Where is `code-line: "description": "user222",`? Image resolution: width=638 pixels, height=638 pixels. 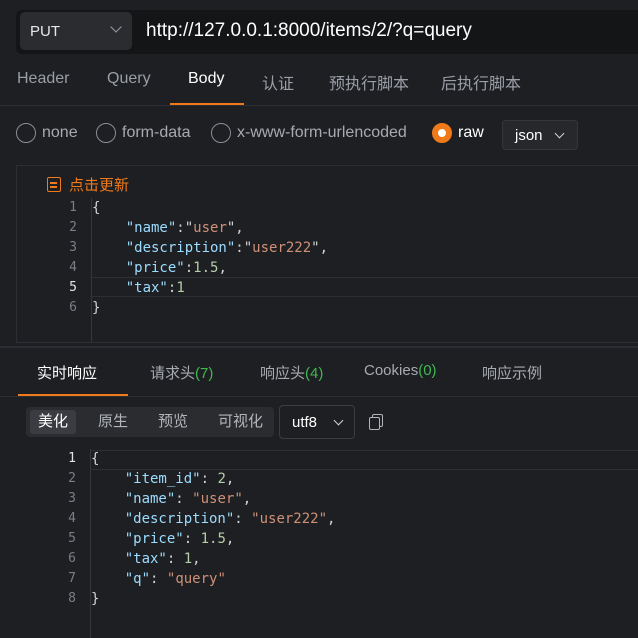 code-line: "description": "user222", is located at coordinates (230, 519).